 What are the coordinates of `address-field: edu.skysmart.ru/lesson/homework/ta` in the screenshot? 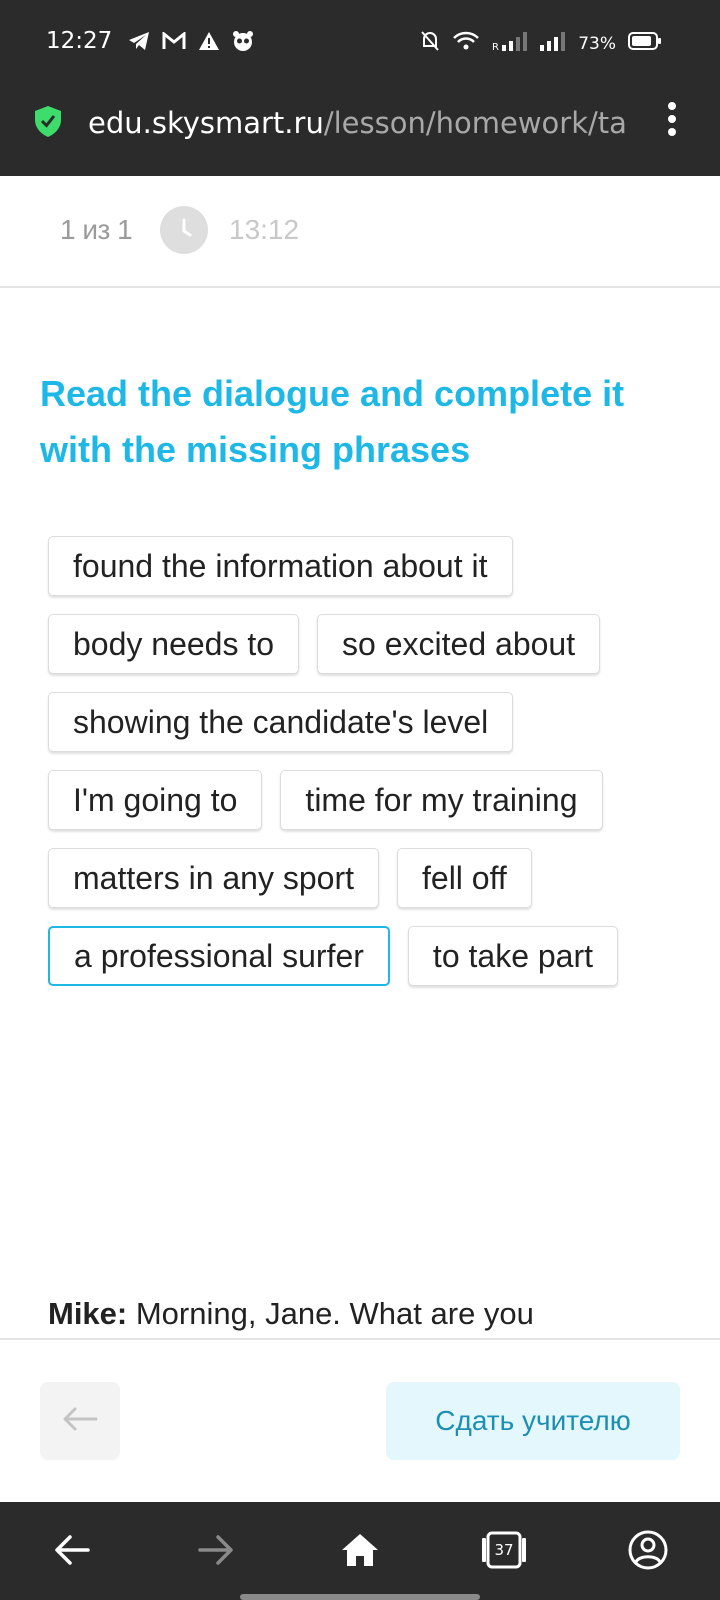 It's located at (361, 123).